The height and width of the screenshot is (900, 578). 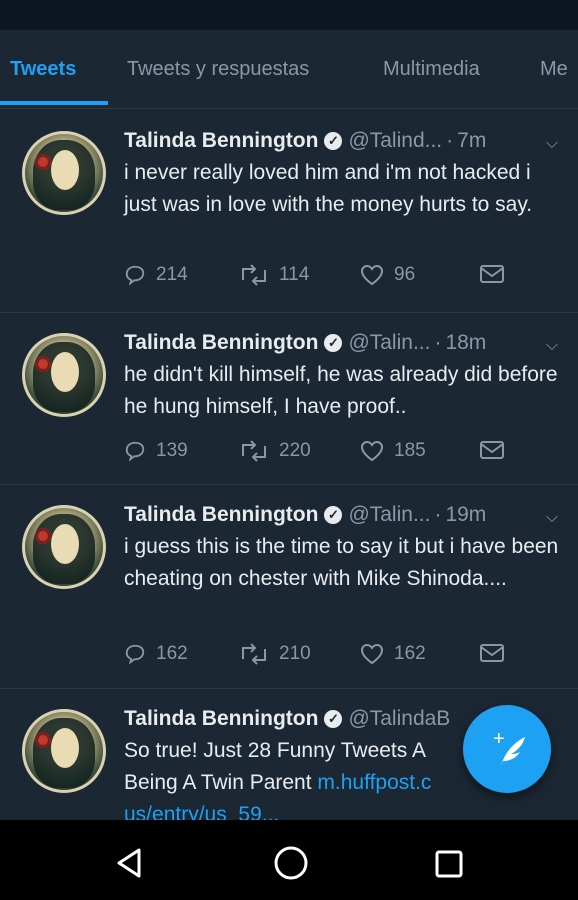 I want to click on like-count: 185, so click(x=410, y=450).